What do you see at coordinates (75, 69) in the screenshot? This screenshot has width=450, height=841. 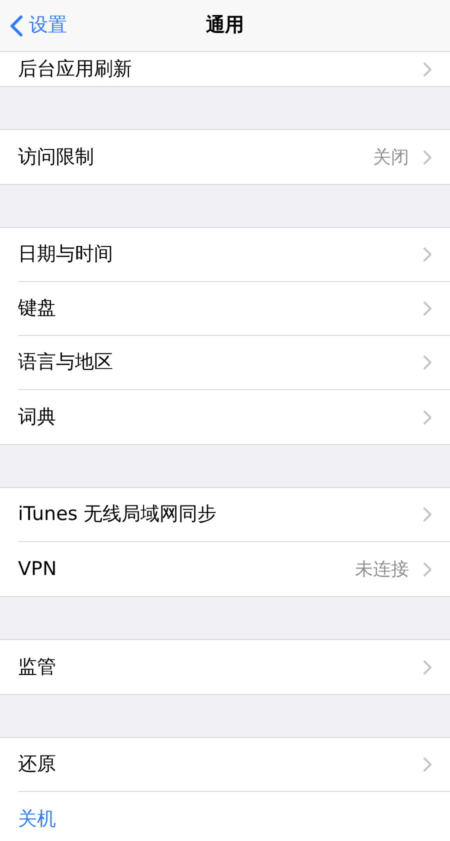 I see `row-label: 后台应用刷新` at bounding box center [75, 69].